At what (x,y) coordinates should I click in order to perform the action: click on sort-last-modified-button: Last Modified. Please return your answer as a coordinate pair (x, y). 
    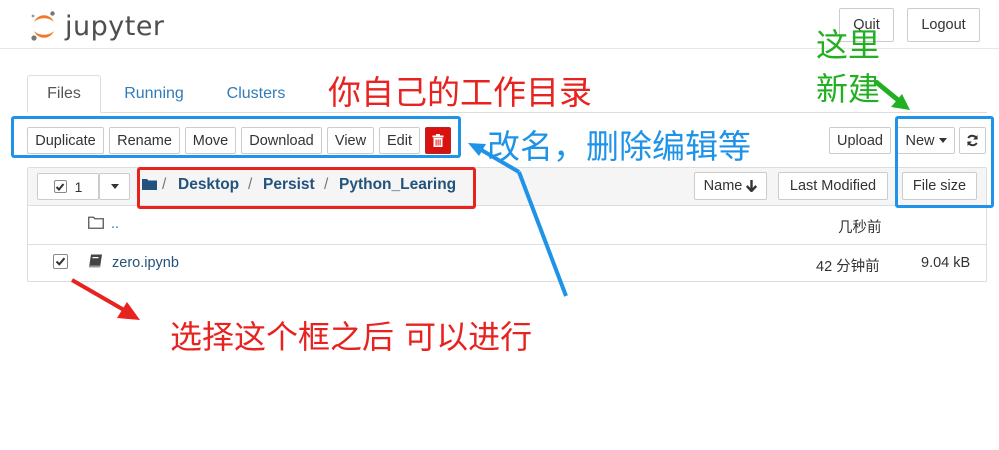
    Looking at the image, I should click on (833, 186).